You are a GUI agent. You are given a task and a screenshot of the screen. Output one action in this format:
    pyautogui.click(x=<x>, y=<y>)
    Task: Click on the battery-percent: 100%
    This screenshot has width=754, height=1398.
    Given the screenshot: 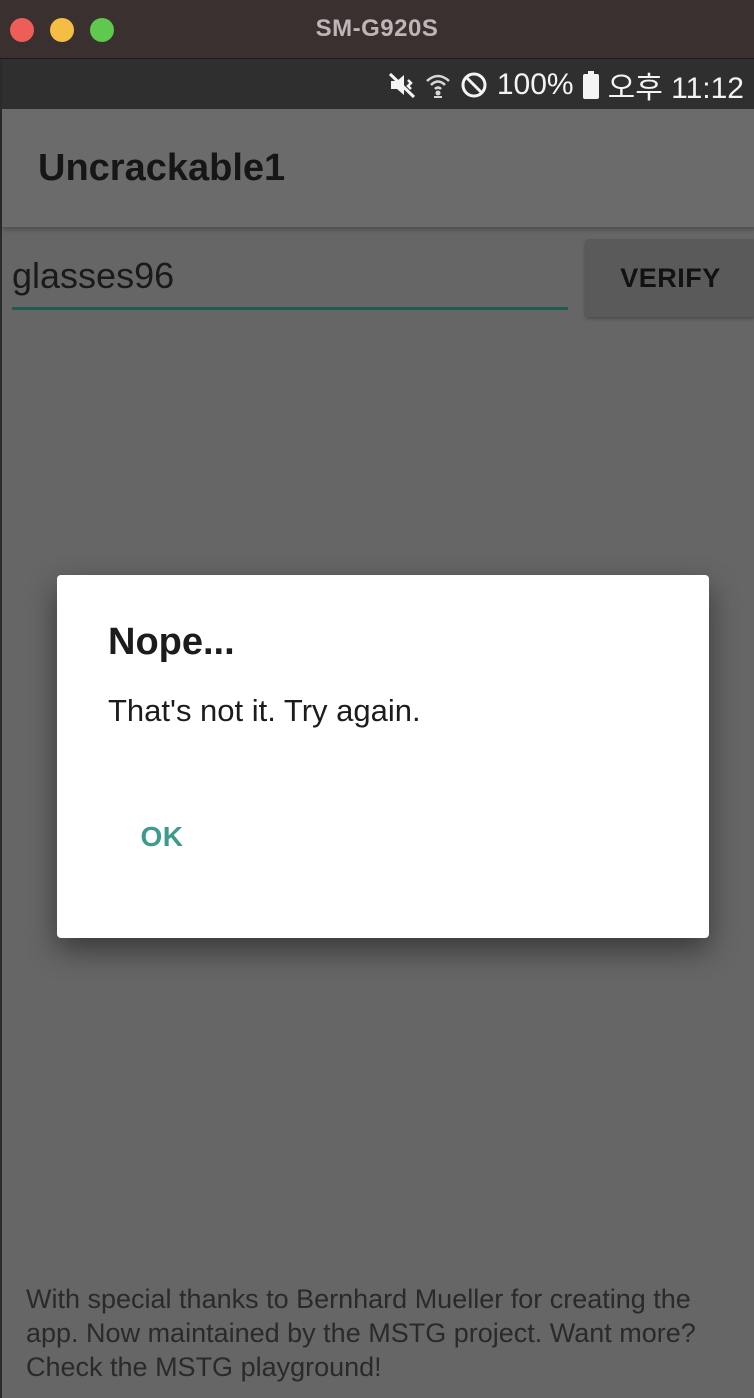 What is the action you would take?
    pyautogui.click(x=535, y=84)
    